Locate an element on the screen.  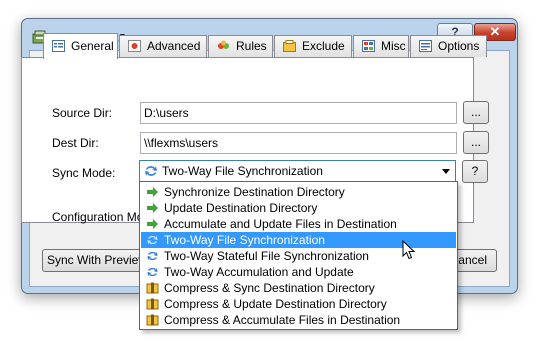
source-dir-label: Source Dir: is located at coordinates (82, 113).